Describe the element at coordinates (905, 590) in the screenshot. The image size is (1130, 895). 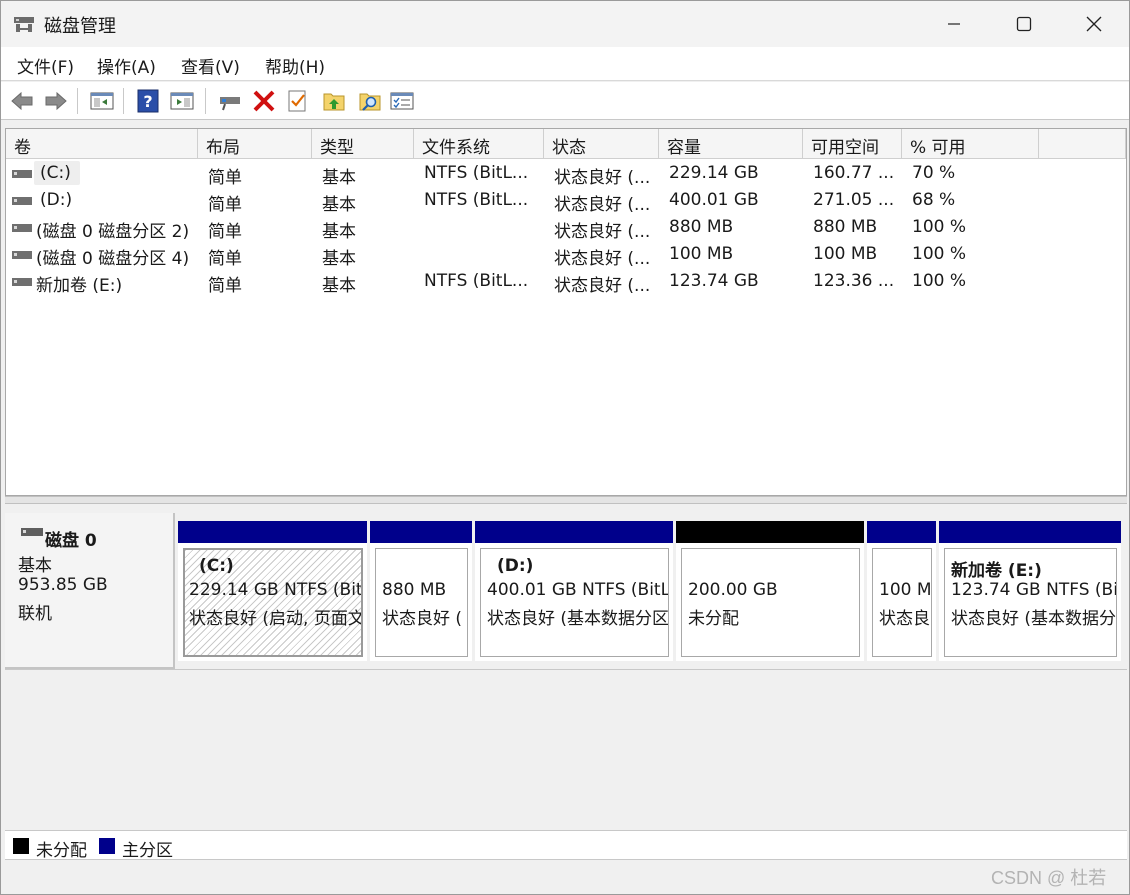
I see `partition-size-fs: 100 M` at that location.